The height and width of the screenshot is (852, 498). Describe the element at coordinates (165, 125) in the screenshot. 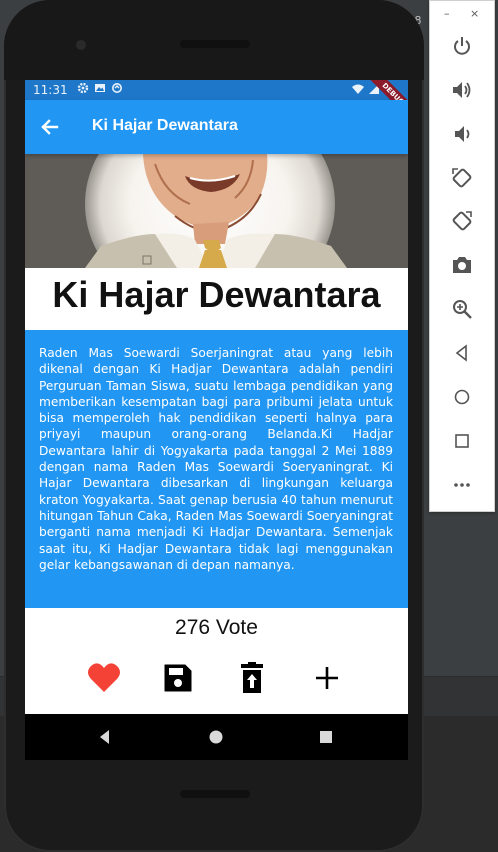

I see `app-bar-title: Ki Hajar Dewantara` at that location.